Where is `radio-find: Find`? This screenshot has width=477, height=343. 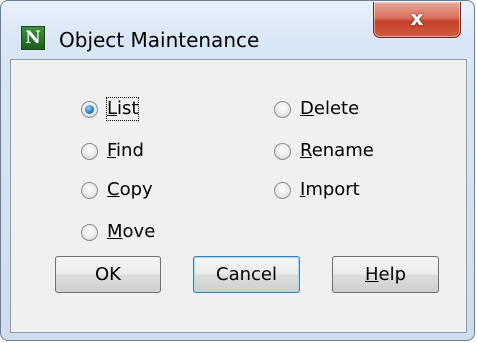
radio-find: Find is located at coordinates (112, 151).